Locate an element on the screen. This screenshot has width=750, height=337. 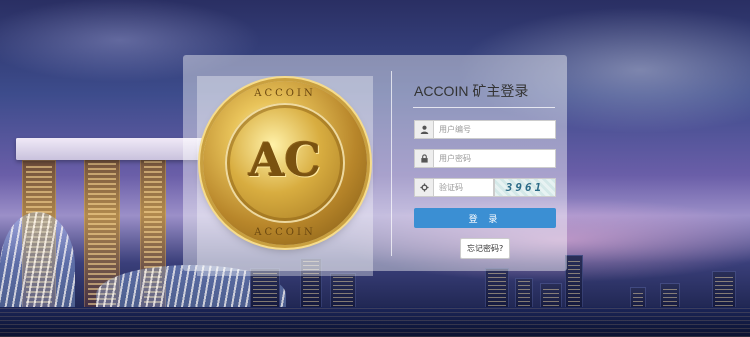
login-title: ACCOIN 矿主登录 is located at coordinates (471, 91).